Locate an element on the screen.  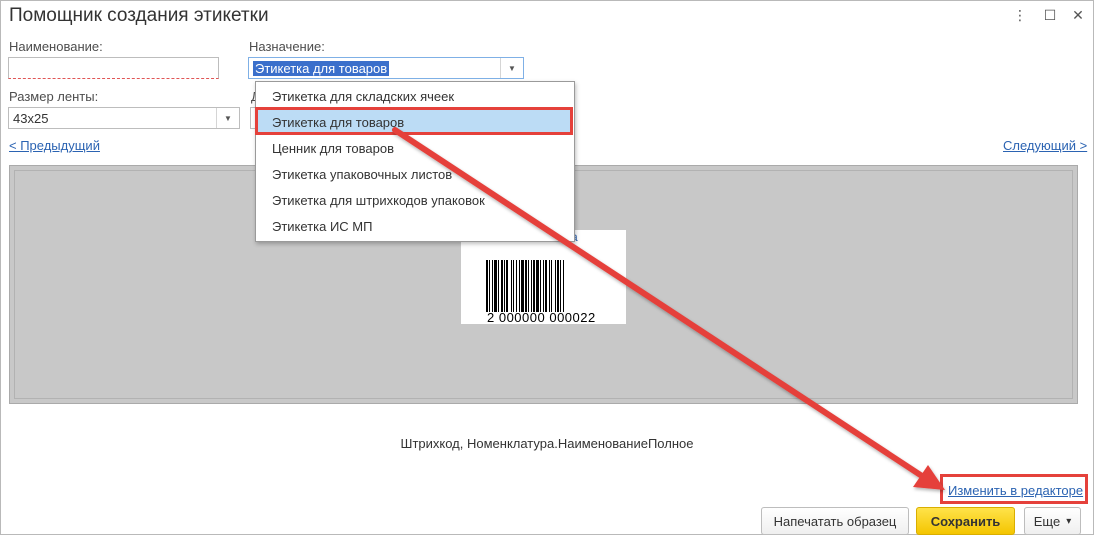
dropdown-option: Этикетка для штрихкодов упаковок is located at coordinates (415, 200).